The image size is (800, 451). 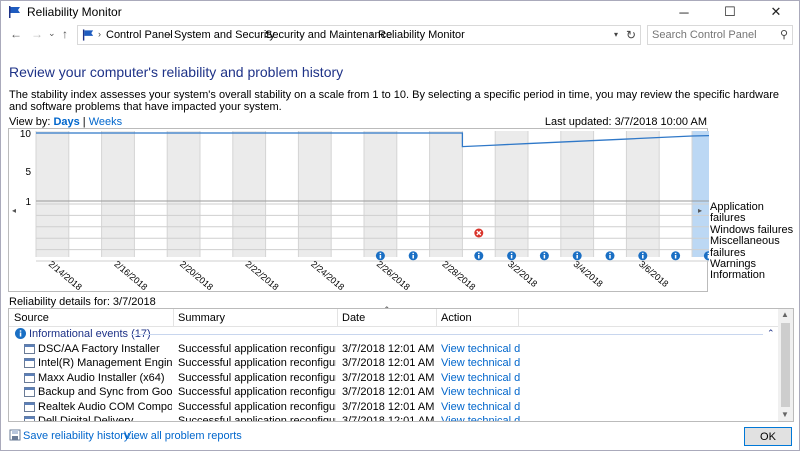 What do you see at coordinates (776, 12) in the screenshot?
I see `close-button: ✕` at bounding box center [776, 12].